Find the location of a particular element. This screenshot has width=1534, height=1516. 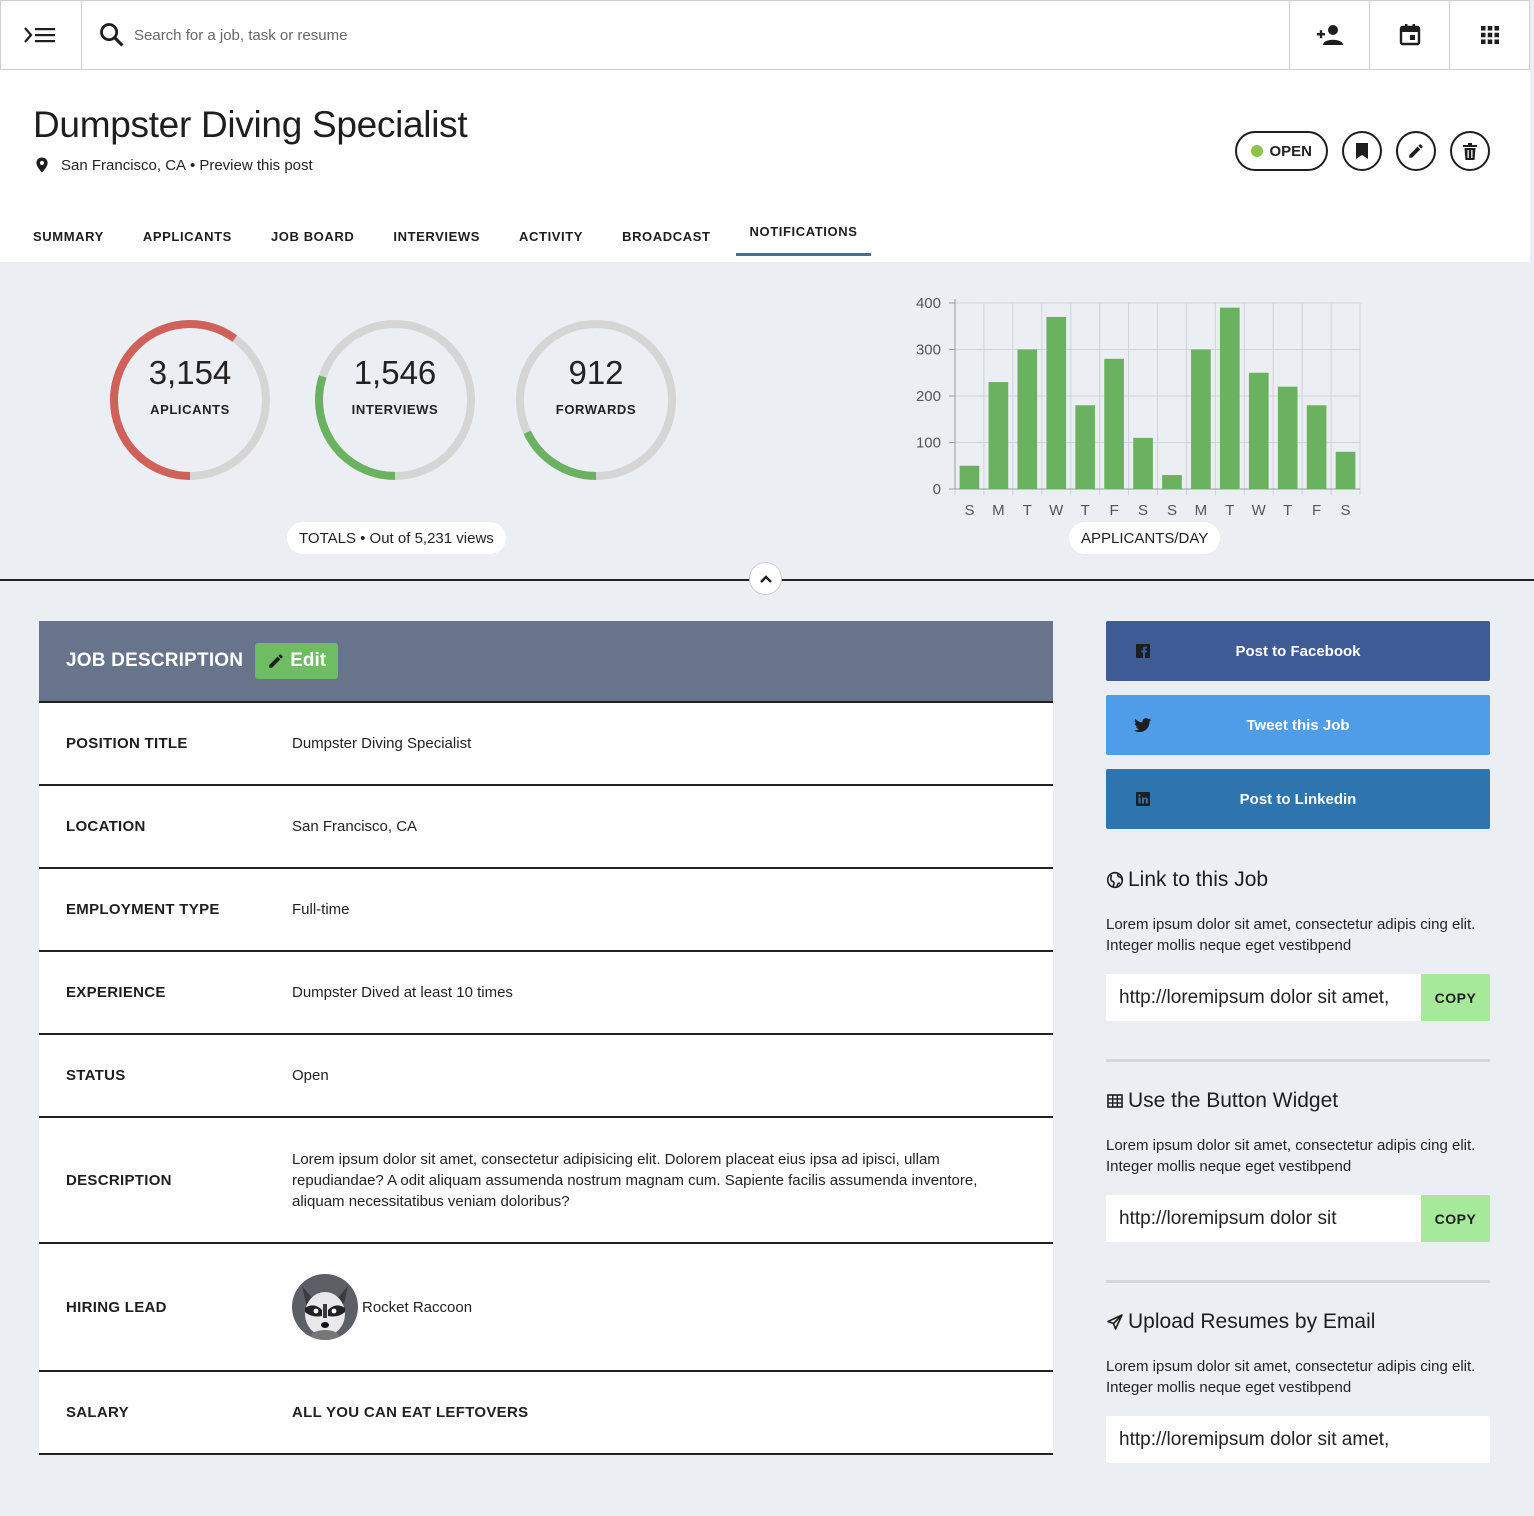

apps-button is located at coordinates (1489, 35).